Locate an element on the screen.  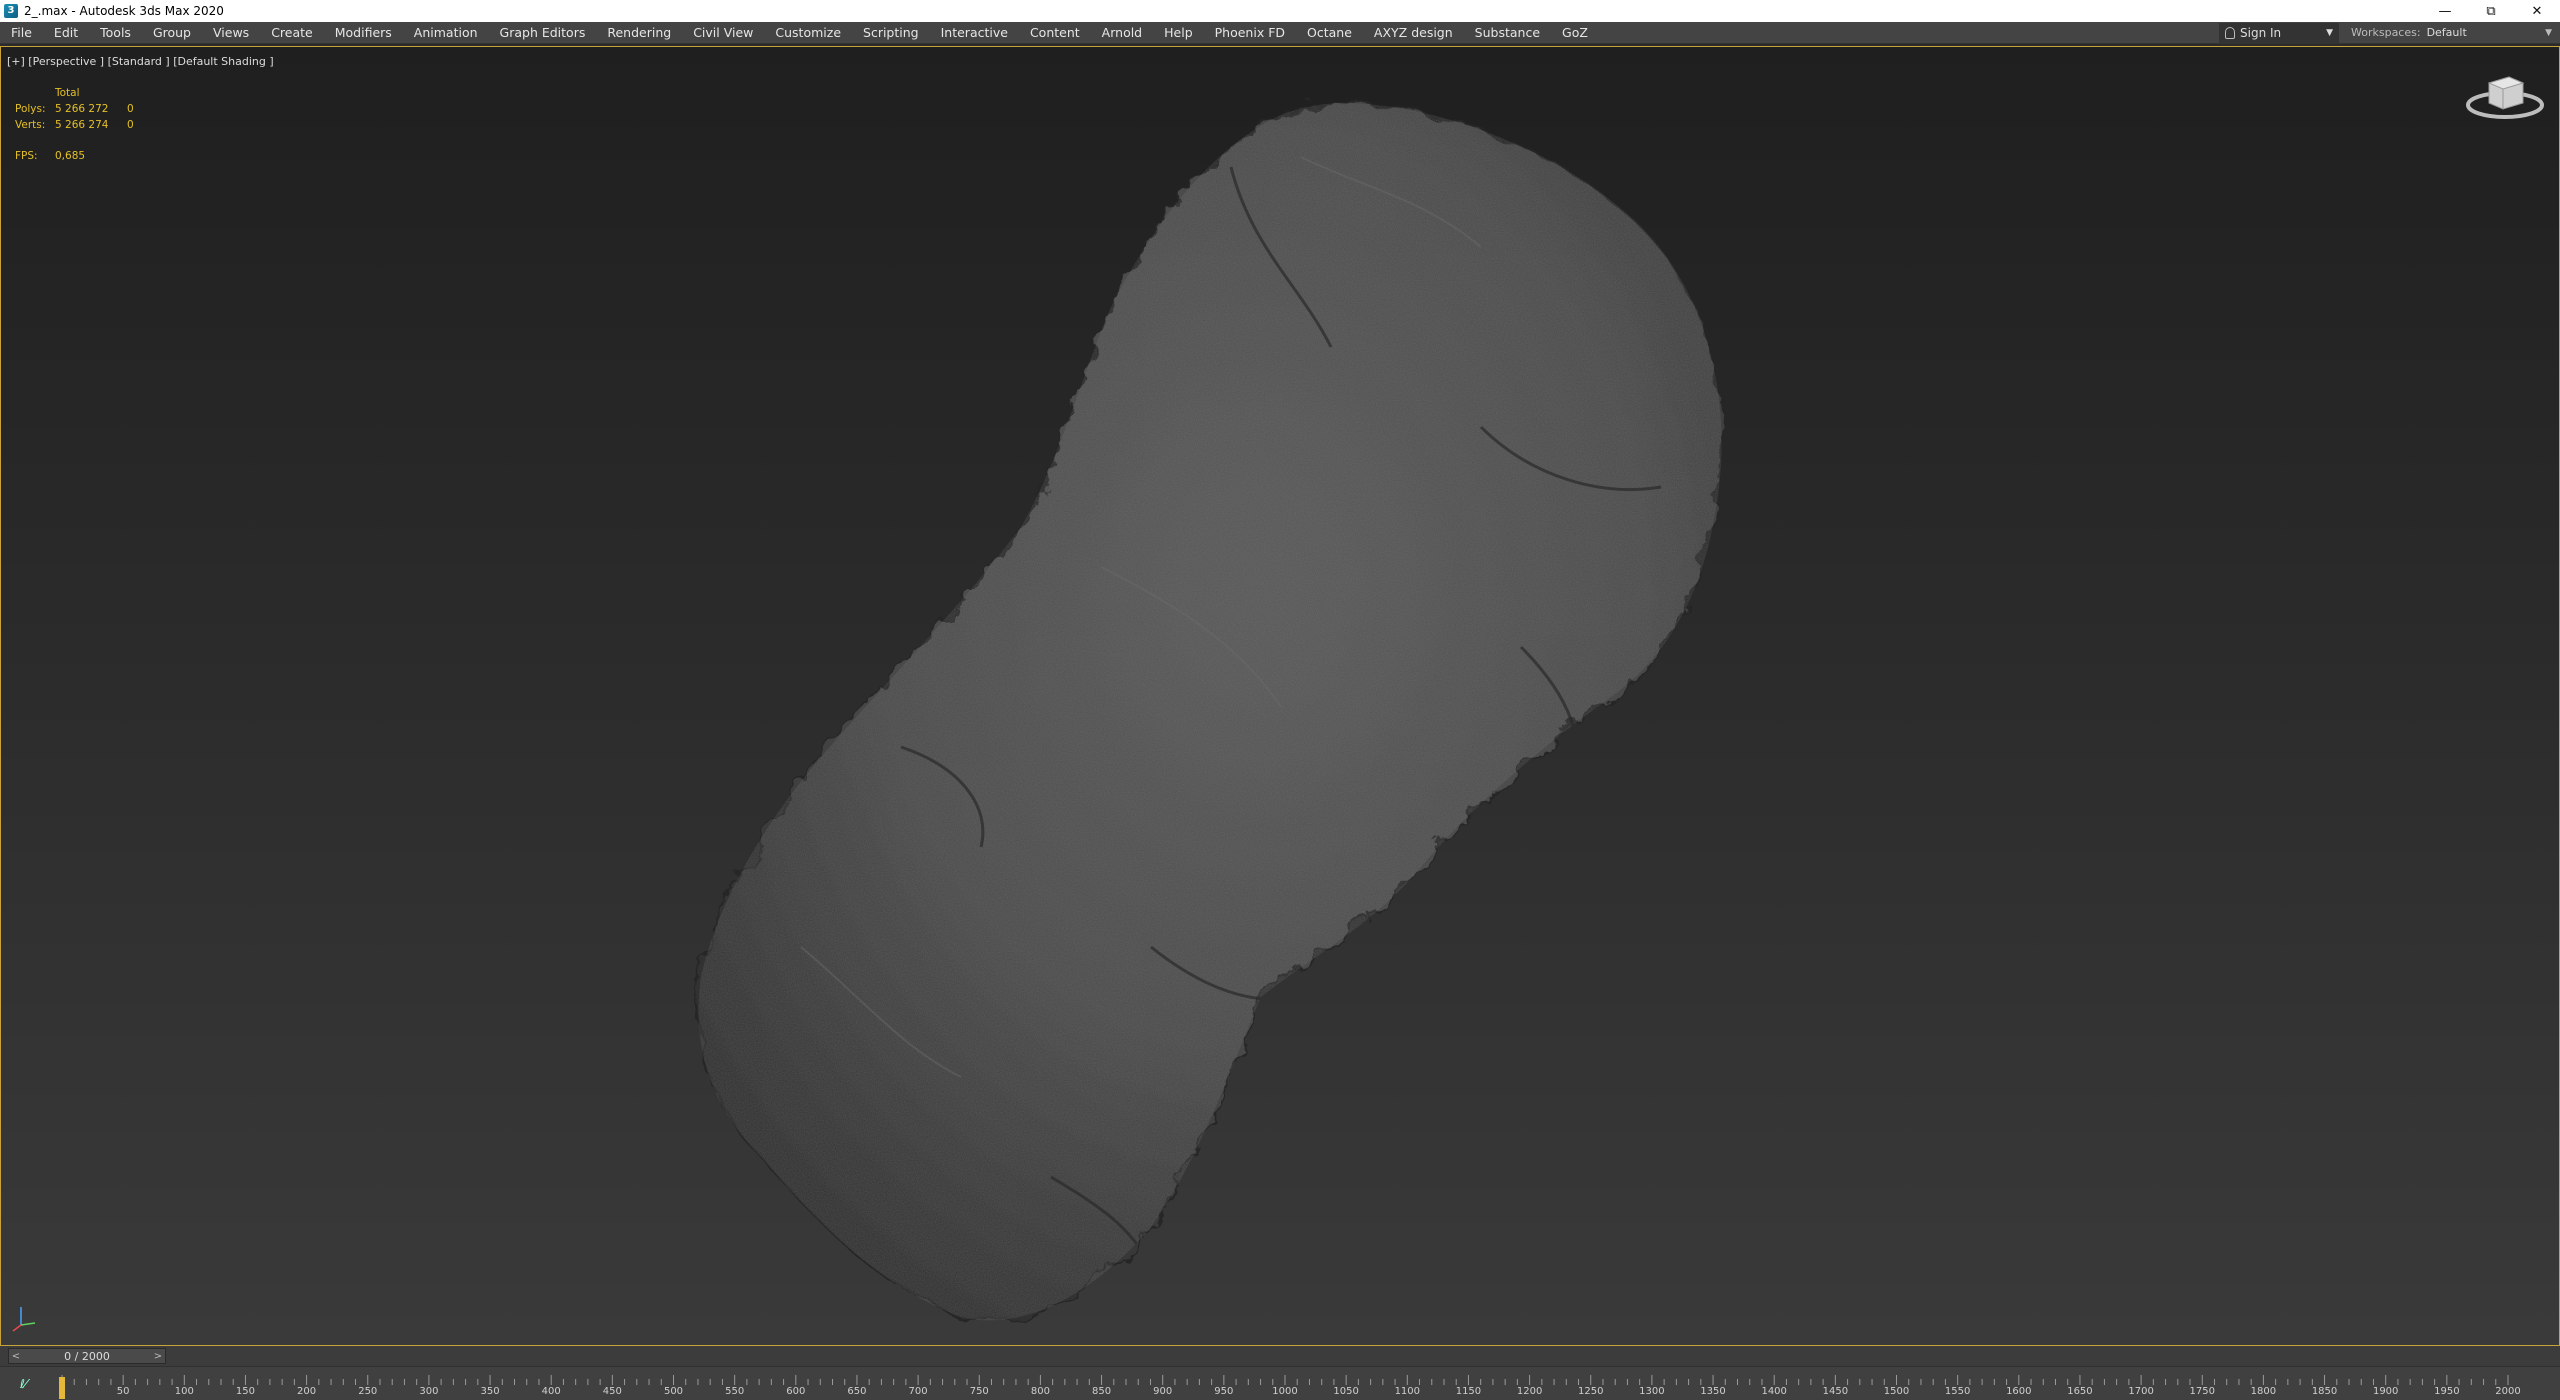
timeline-tick-label: 850 is located at coordinates (1102, 1391).